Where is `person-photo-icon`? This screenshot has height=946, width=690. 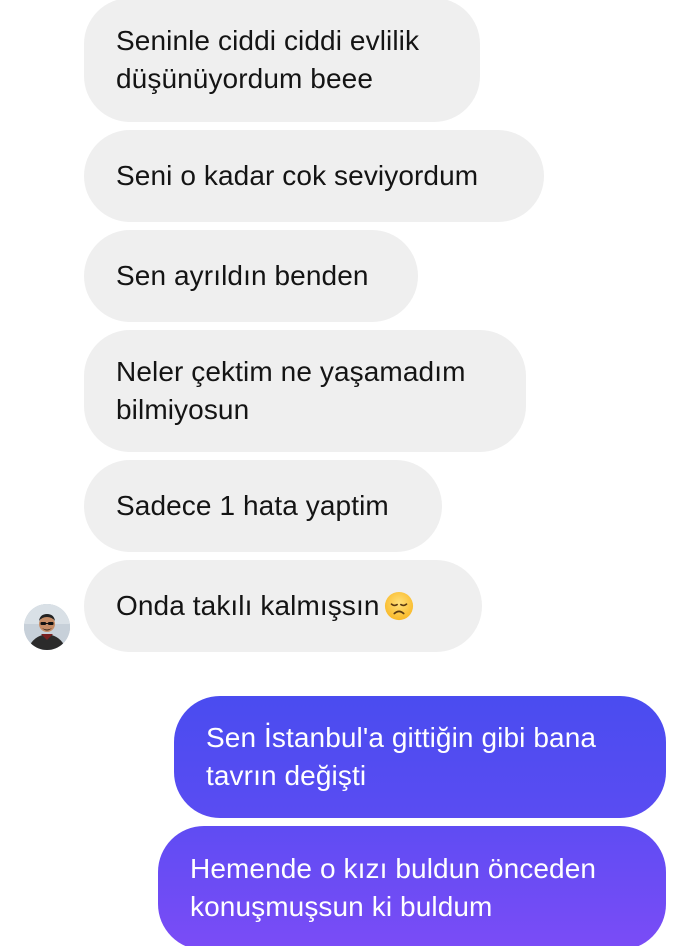
person-photo-icon is located at coordinates (47, 627).